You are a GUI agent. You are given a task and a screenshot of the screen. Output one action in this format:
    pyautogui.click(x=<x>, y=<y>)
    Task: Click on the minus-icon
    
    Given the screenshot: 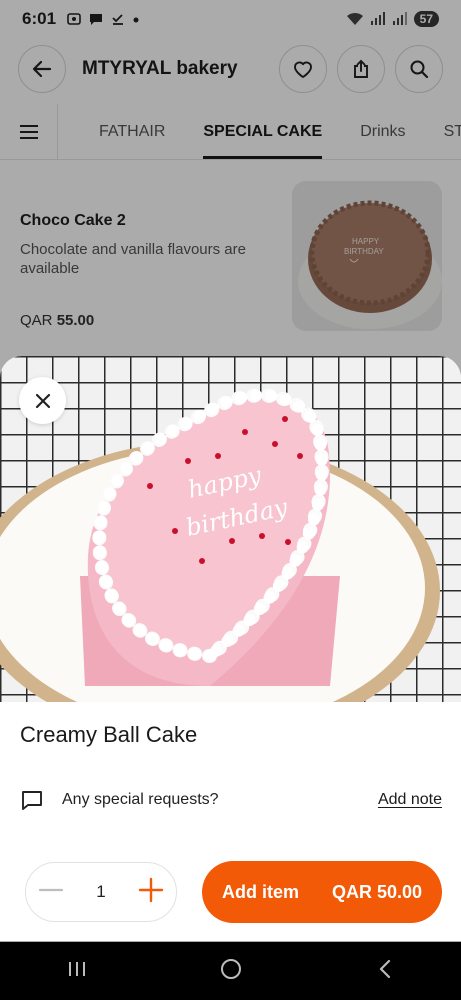 What is the action you would take?
    pyautogui.click(x=51, y=889)
    